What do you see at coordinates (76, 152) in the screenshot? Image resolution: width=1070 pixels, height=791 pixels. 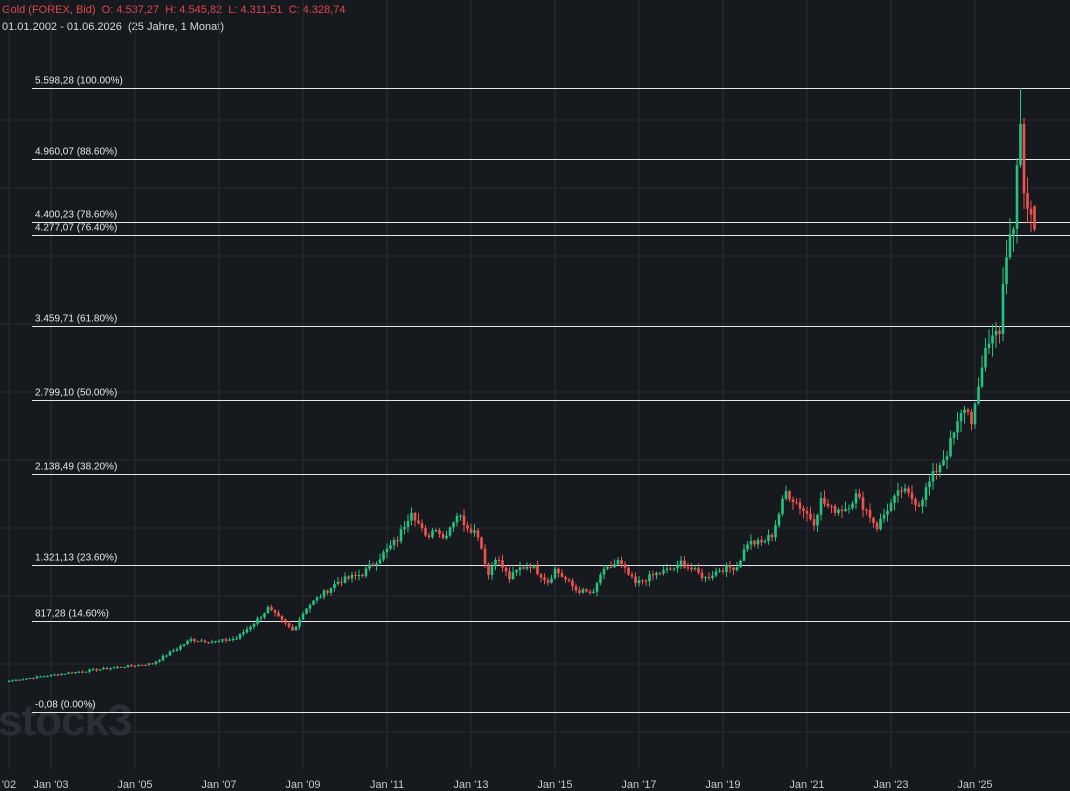 I see `fib-level-label: 4.960,07 (88.60%)` at bounding box center [76, 152].